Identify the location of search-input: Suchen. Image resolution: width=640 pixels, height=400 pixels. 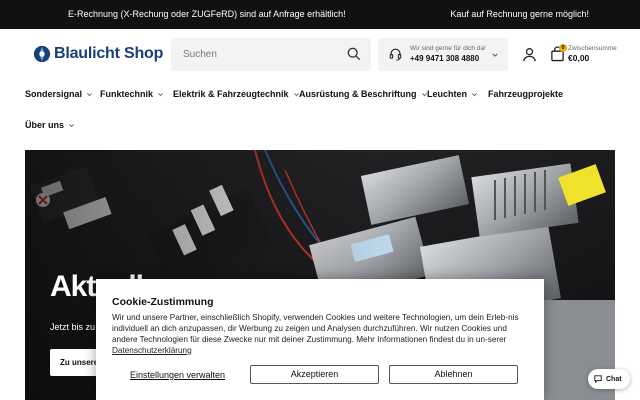
(271, 54).